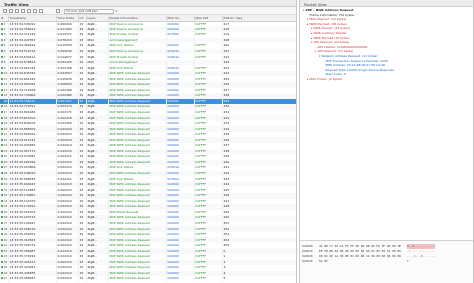 The height and width of the screenshot is (283, 474). What do you see at coordinates (22, 28) in the screenshot?
I see `timestamp-cell-text: 13:33:34.356413` at bounding box center [22, 28].